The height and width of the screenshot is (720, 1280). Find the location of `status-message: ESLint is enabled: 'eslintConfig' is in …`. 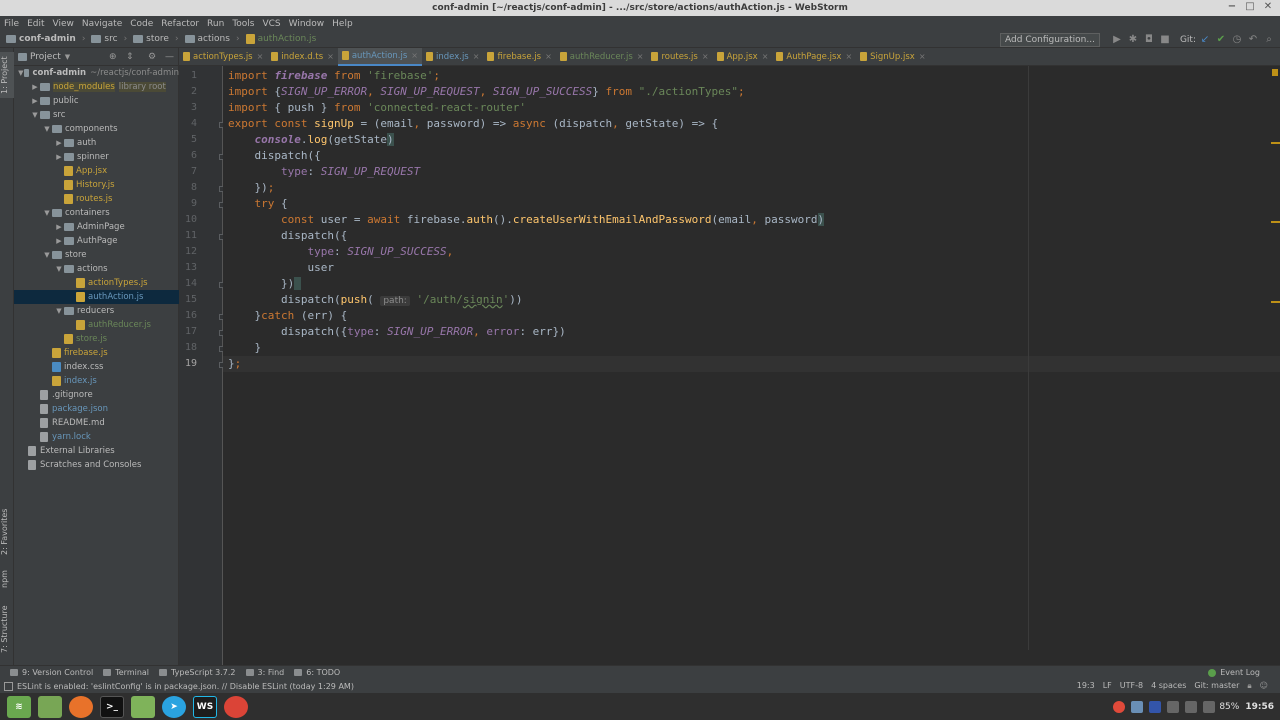

status-message: ESLint is enabled: 'eslintConfig' is in … is located at coordinates (185, 686).